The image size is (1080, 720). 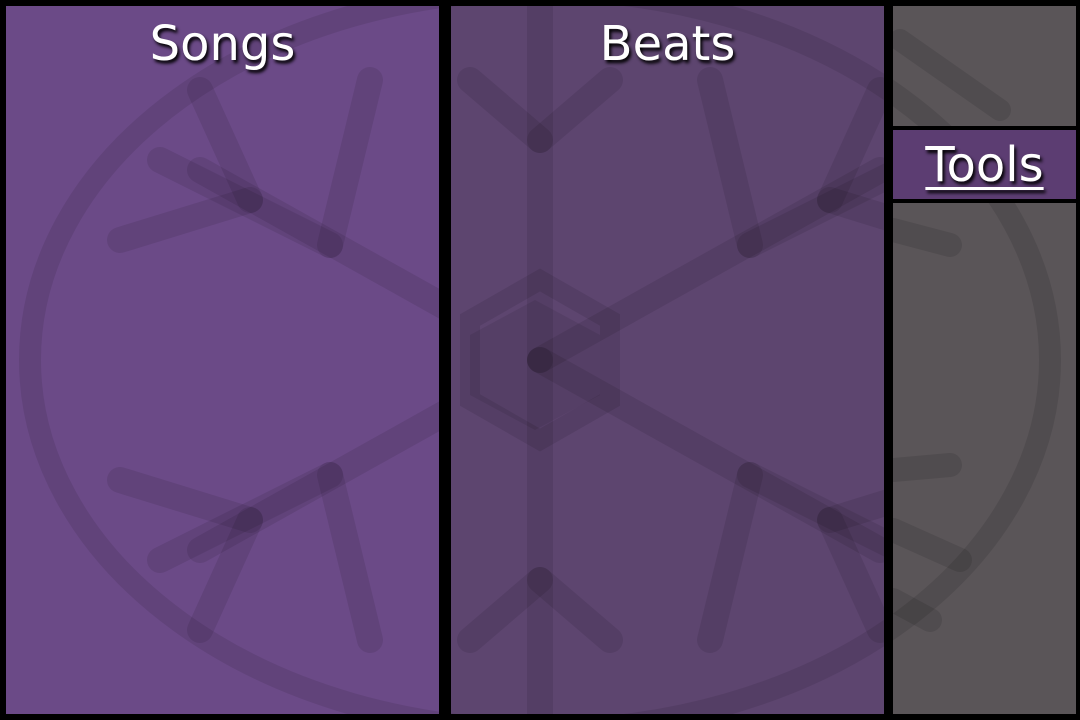 I want to click on tools-link: Tools, so click(x=984, y=165).